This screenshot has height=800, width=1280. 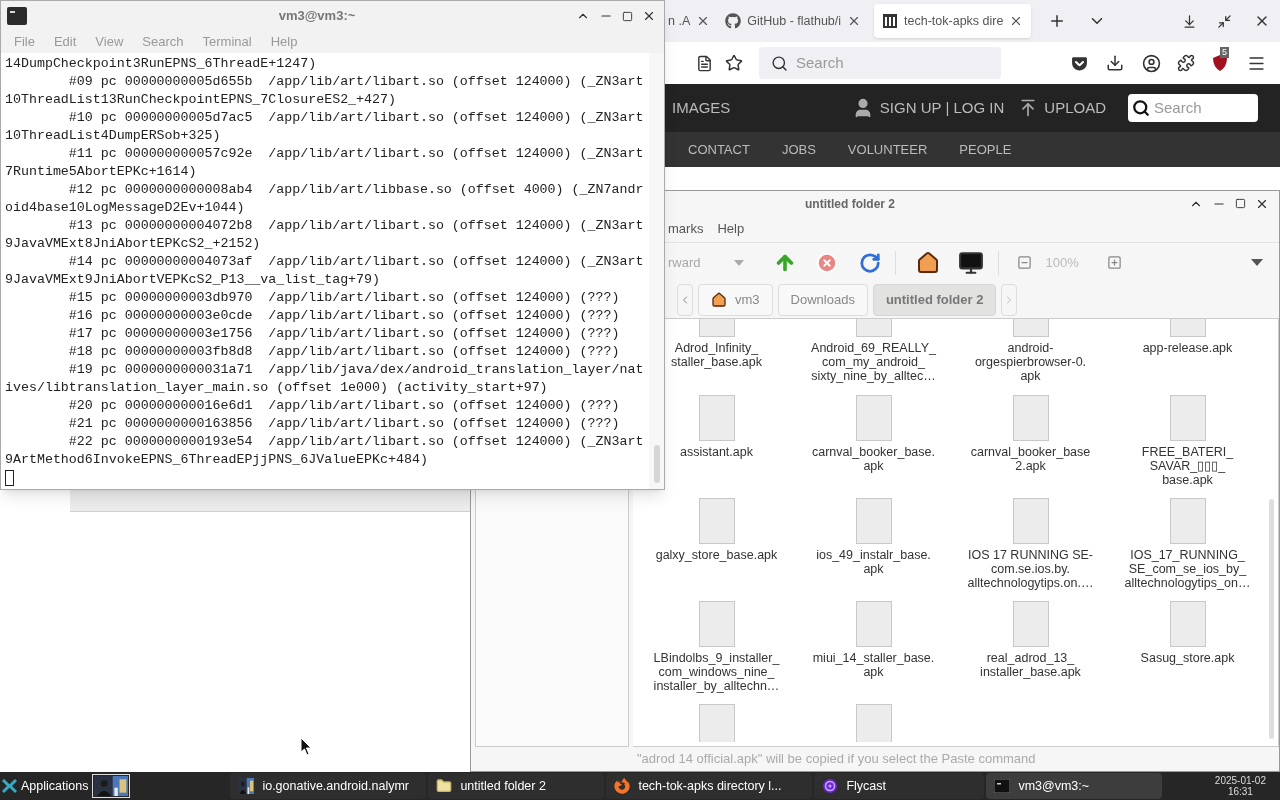 I want to click on nav-link: PEOPLE, so click(x=985, y=149).